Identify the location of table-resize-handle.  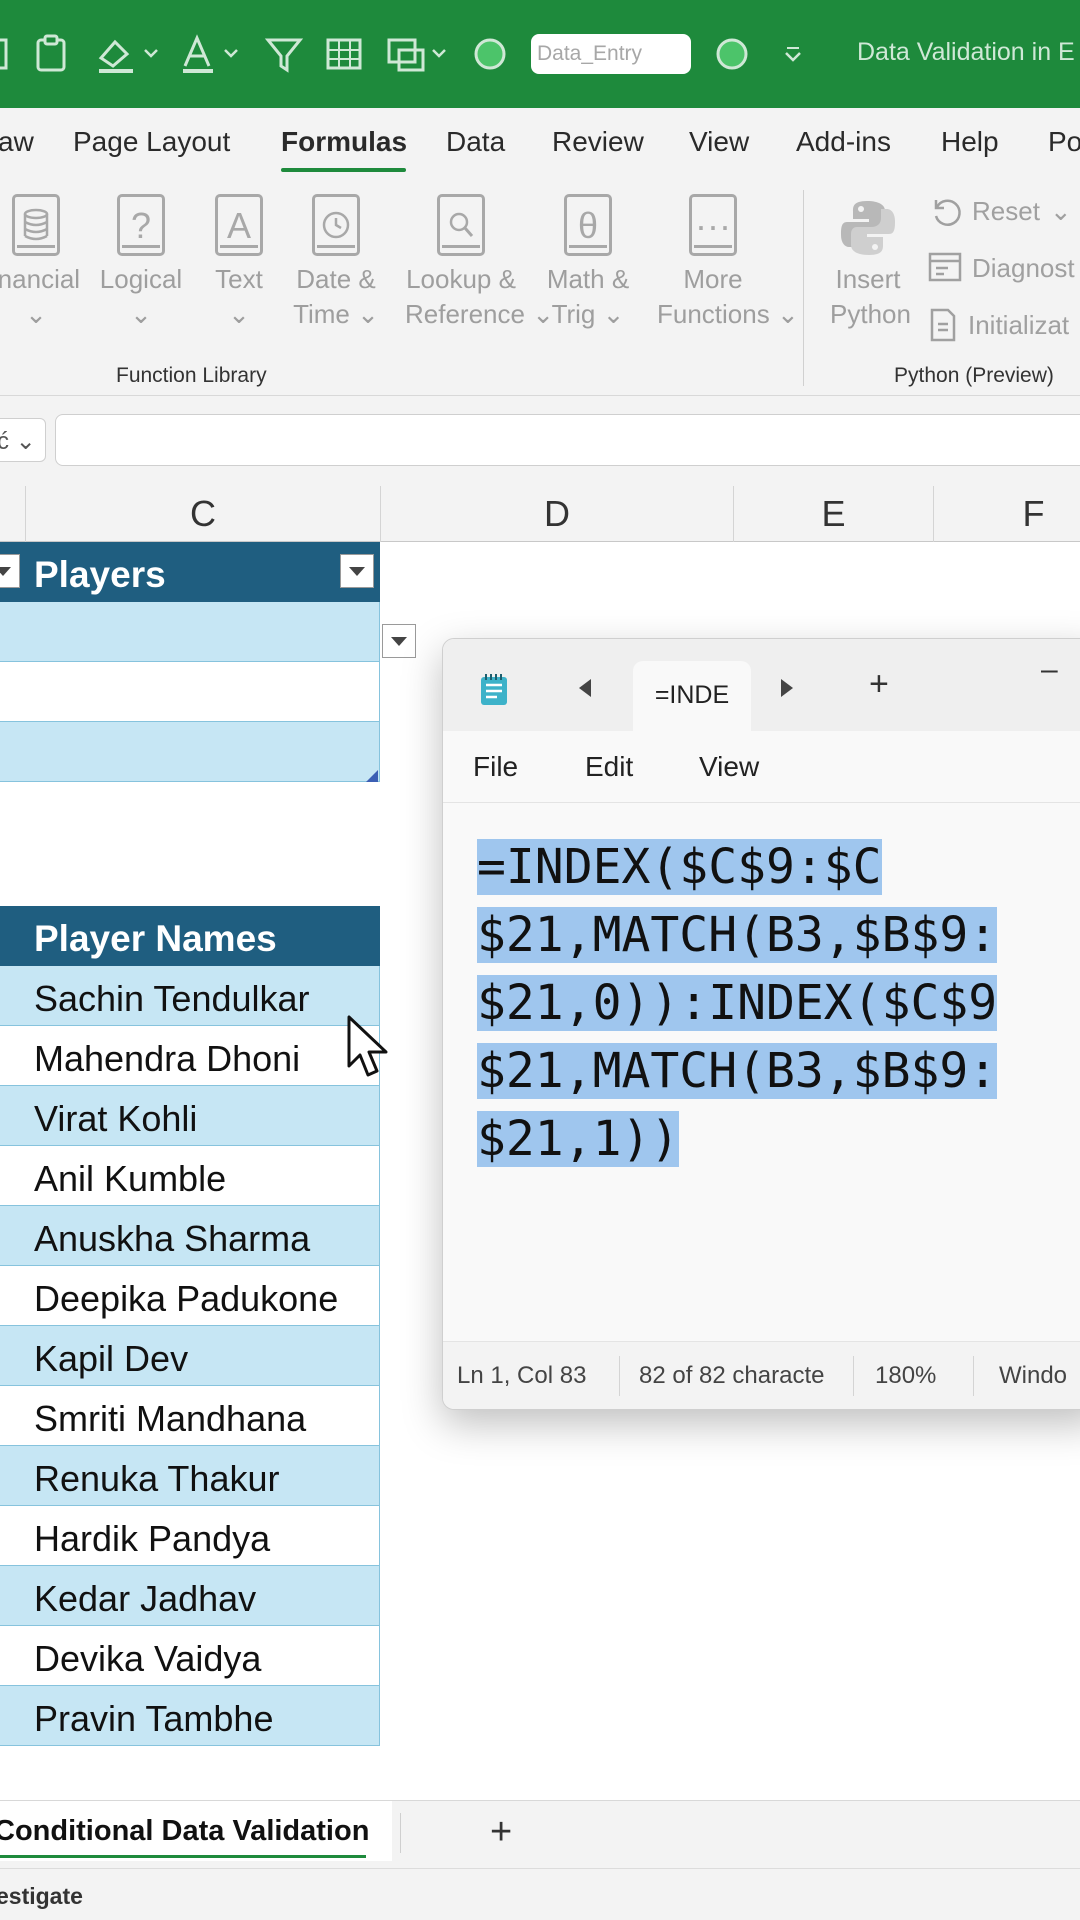
(372, 776).